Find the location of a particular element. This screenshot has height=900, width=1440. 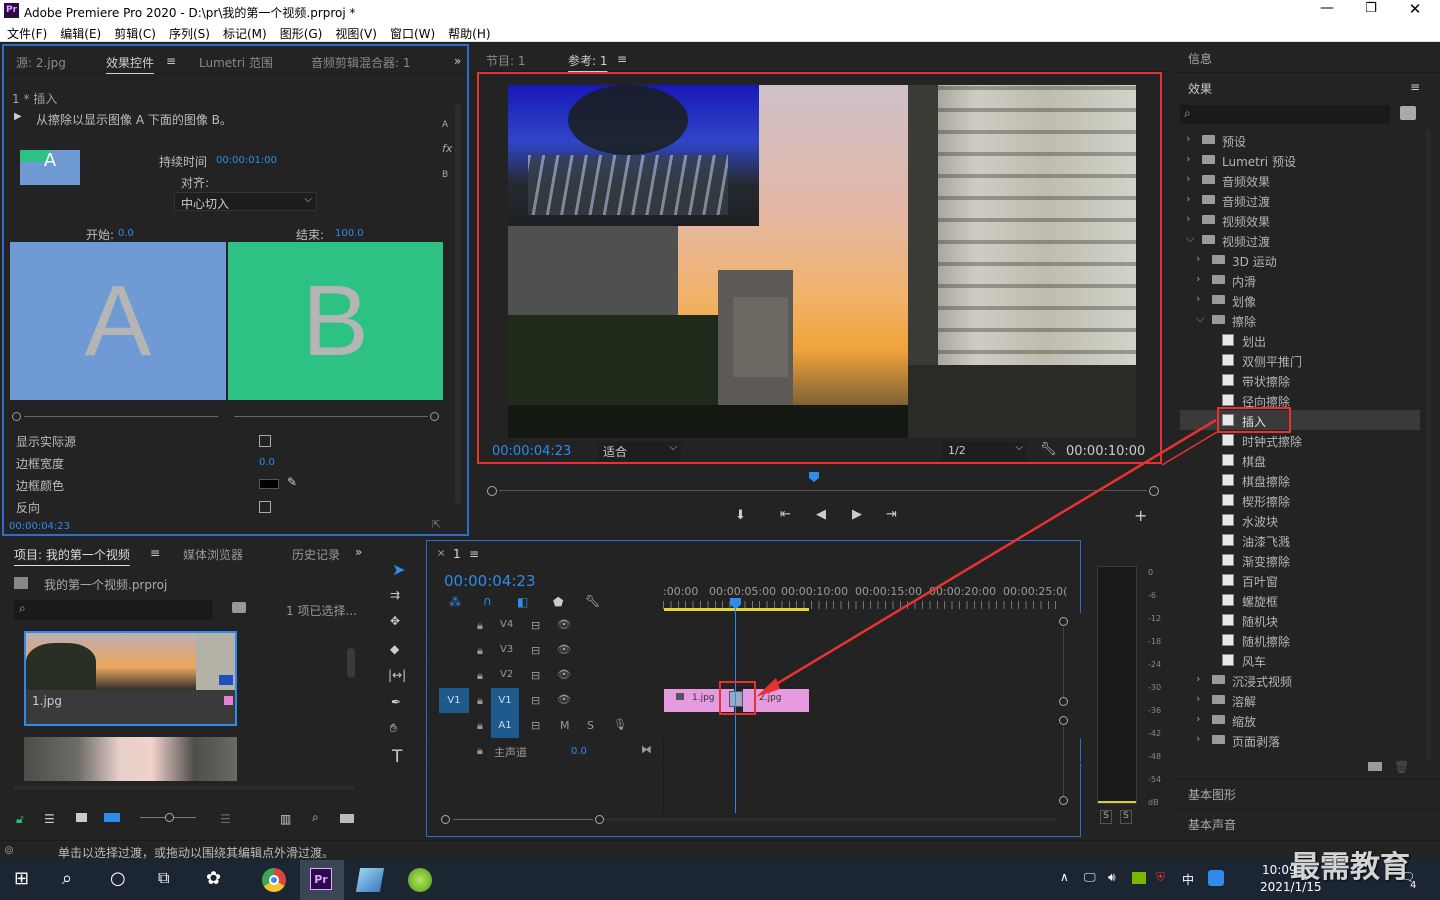

cortana-icon: ○ is located at coordinates (122, 880).